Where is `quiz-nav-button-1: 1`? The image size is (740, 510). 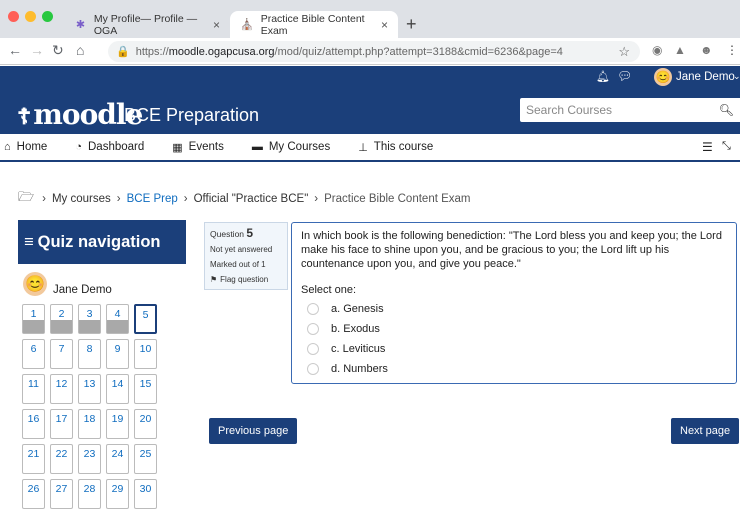
quiz-nav-button-1: 1 is located at coordinates (33, 319).